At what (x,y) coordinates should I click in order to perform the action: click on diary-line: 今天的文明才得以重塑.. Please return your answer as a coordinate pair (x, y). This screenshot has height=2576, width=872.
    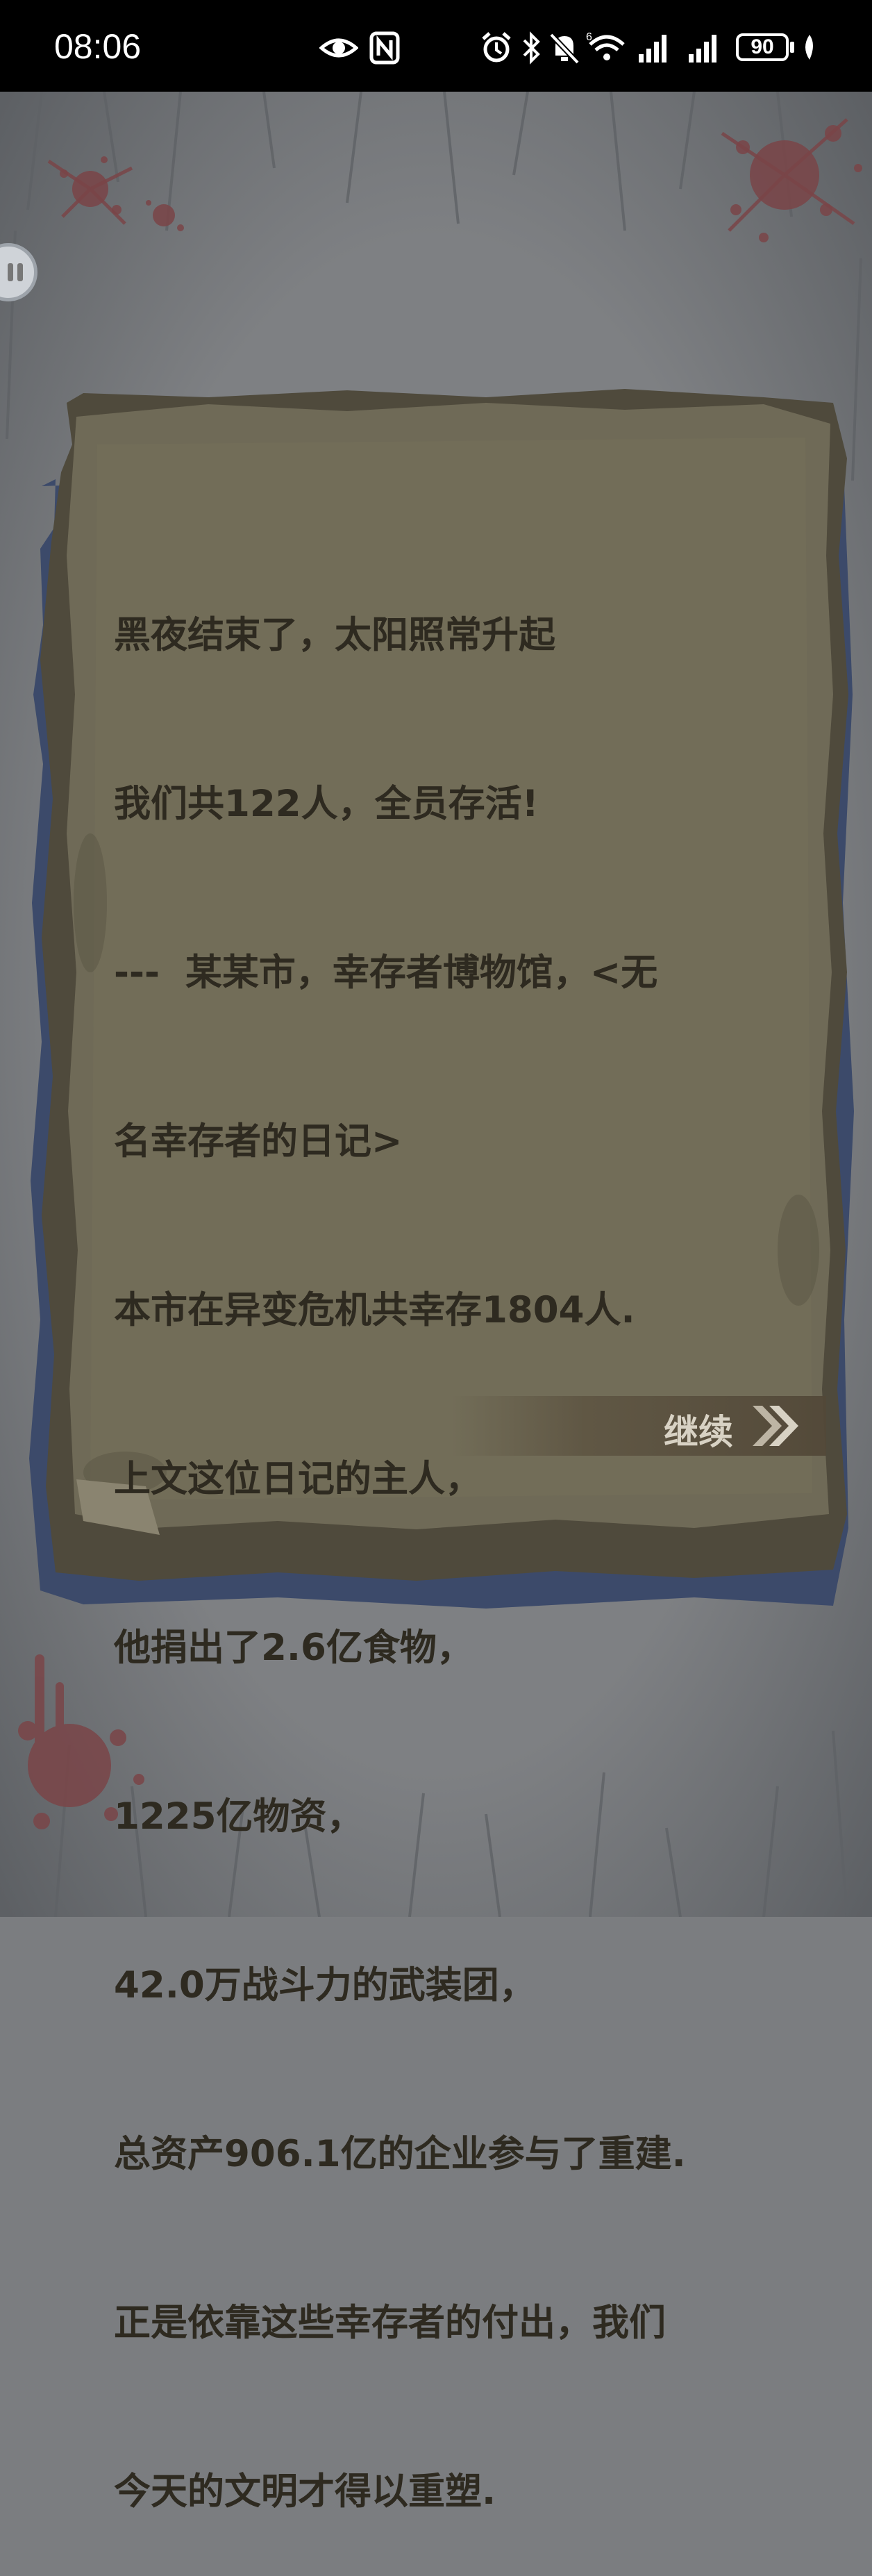
    Looking at the image, I should click on (305, 2491).